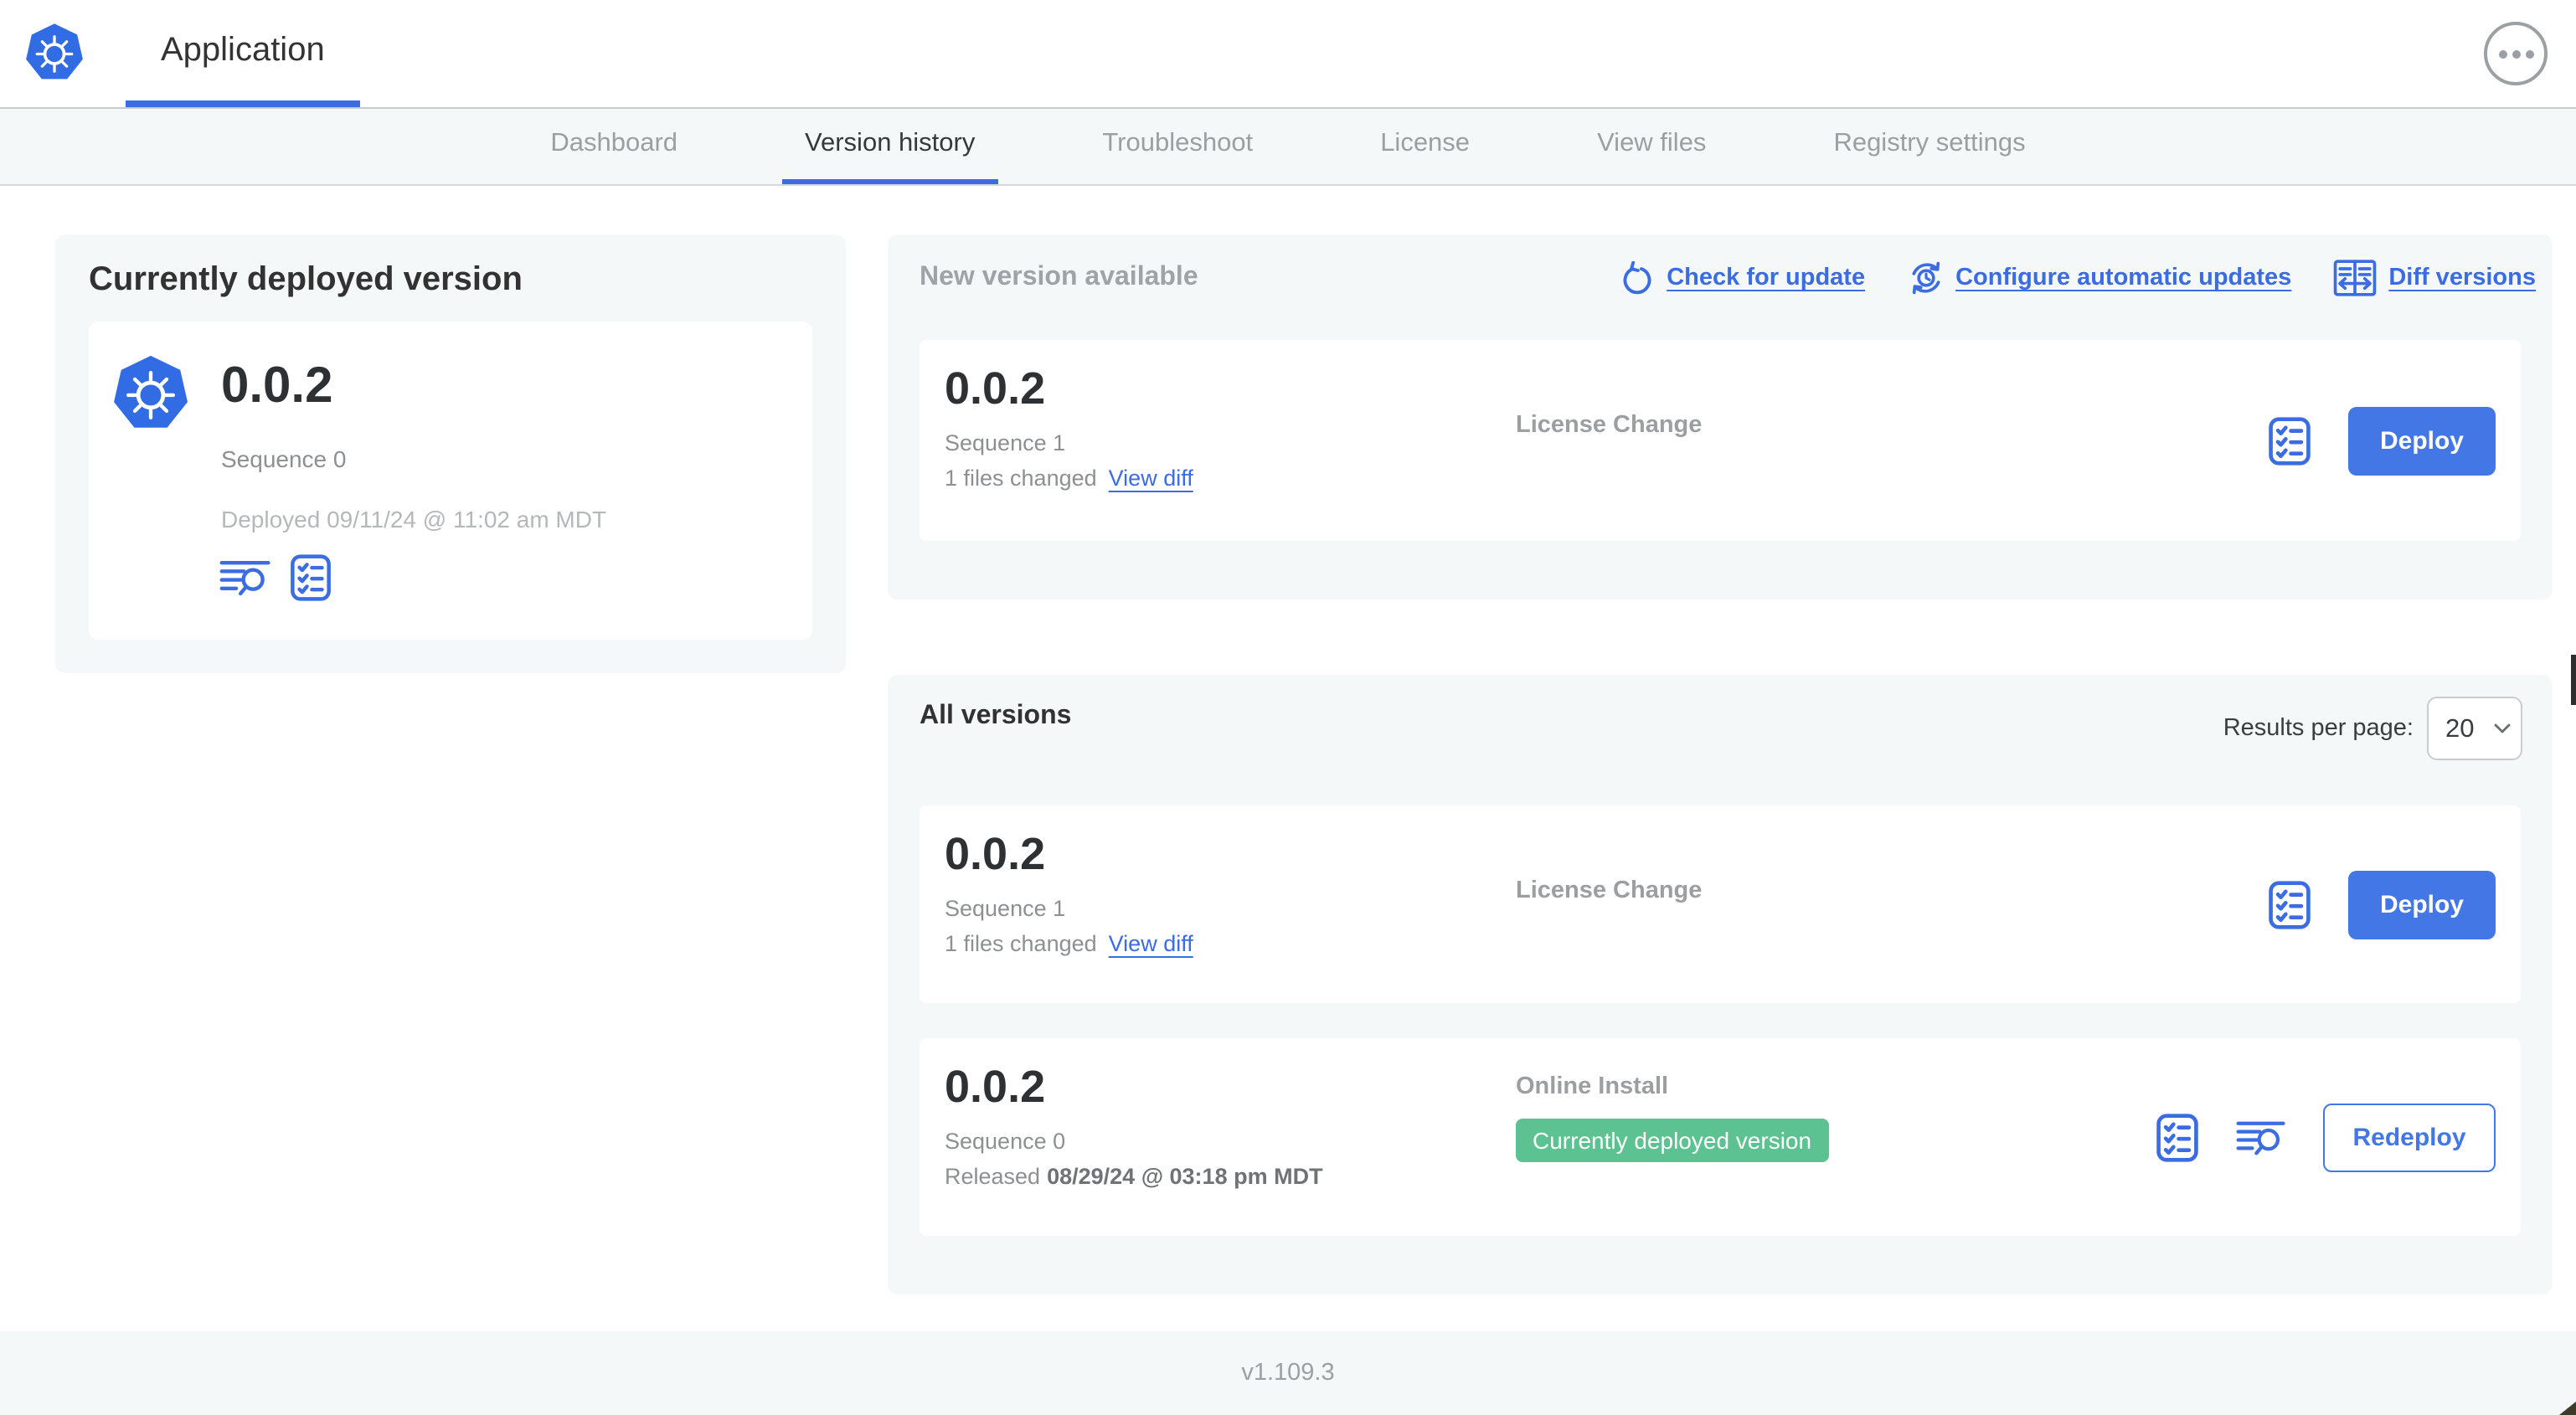  I want to click on results-per-page-label: Results per page:, so click(2318, 728).